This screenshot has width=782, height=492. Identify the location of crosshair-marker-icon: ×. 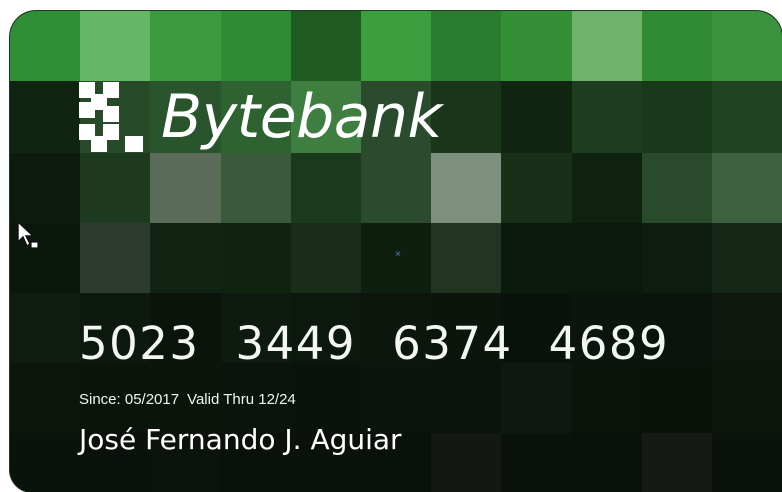
(398, 254).